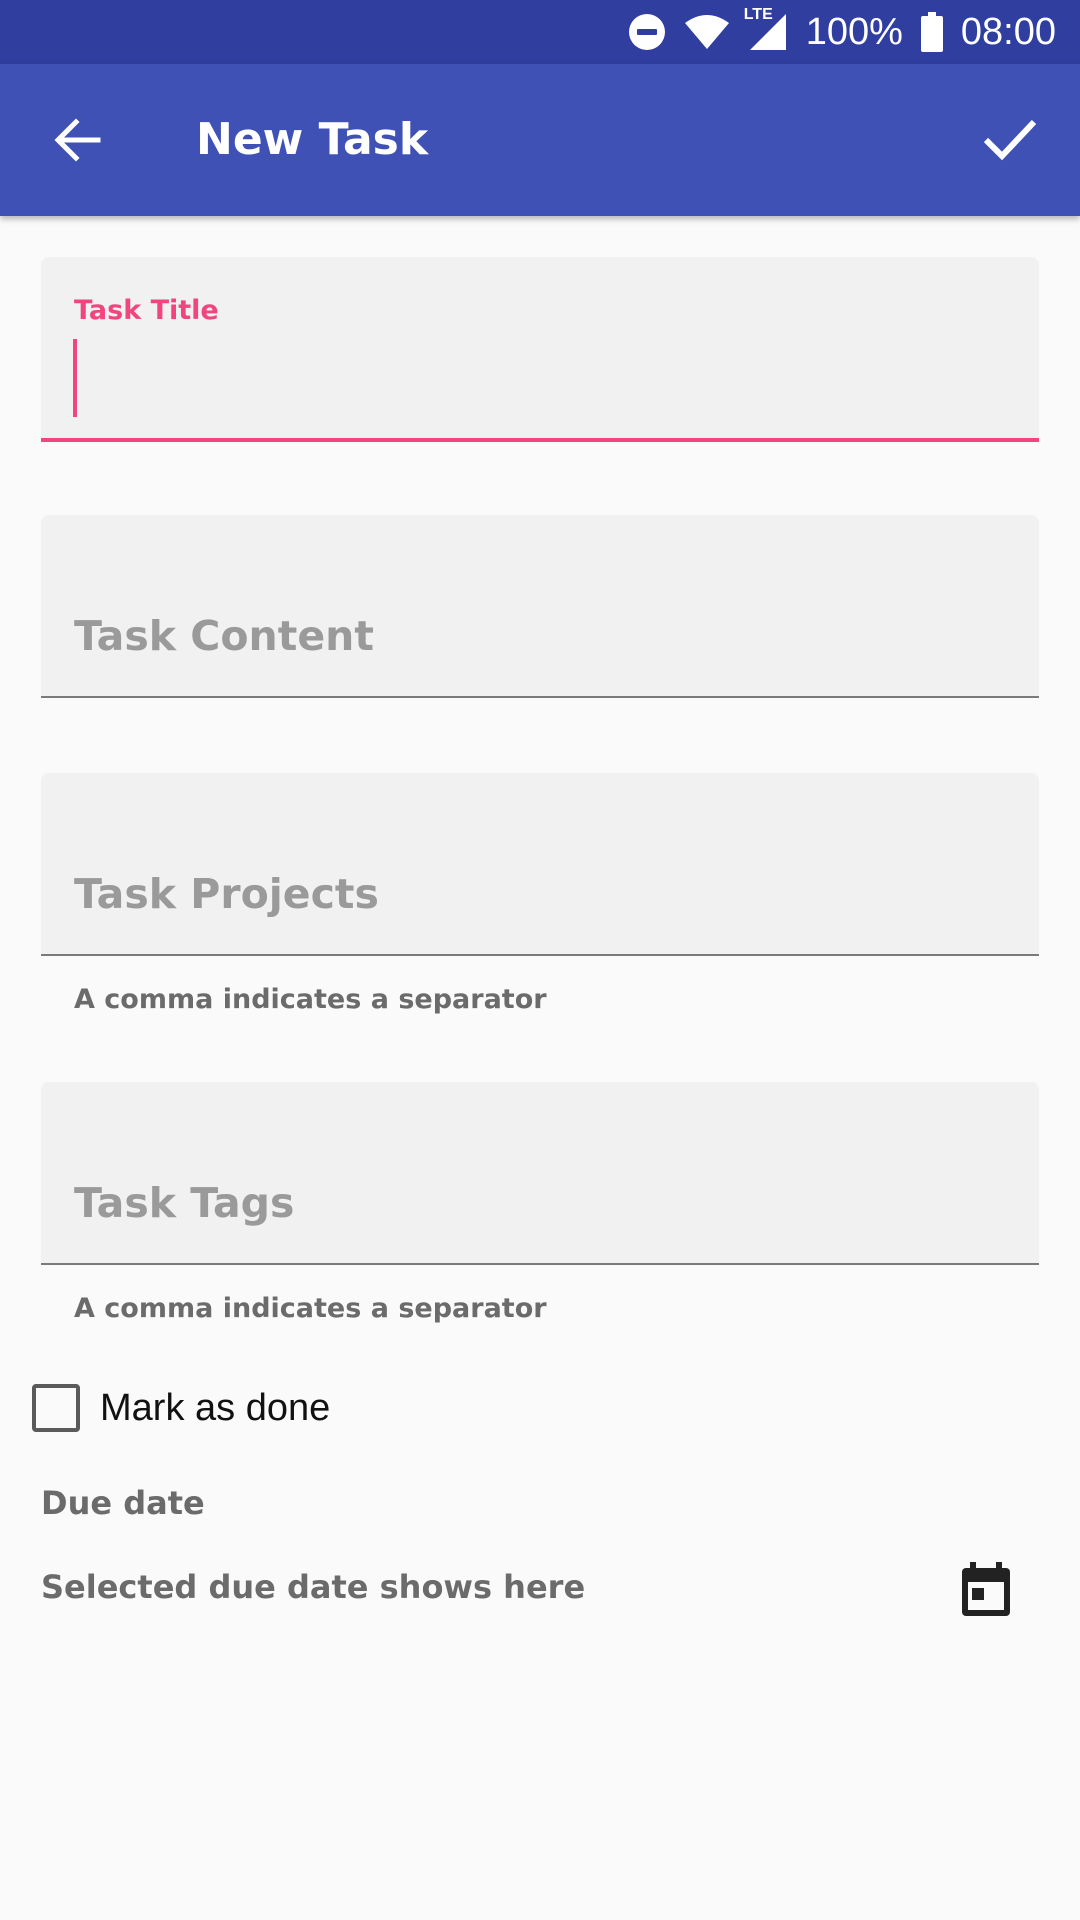  I want to click on page-title: New Task, so click(312, 139).